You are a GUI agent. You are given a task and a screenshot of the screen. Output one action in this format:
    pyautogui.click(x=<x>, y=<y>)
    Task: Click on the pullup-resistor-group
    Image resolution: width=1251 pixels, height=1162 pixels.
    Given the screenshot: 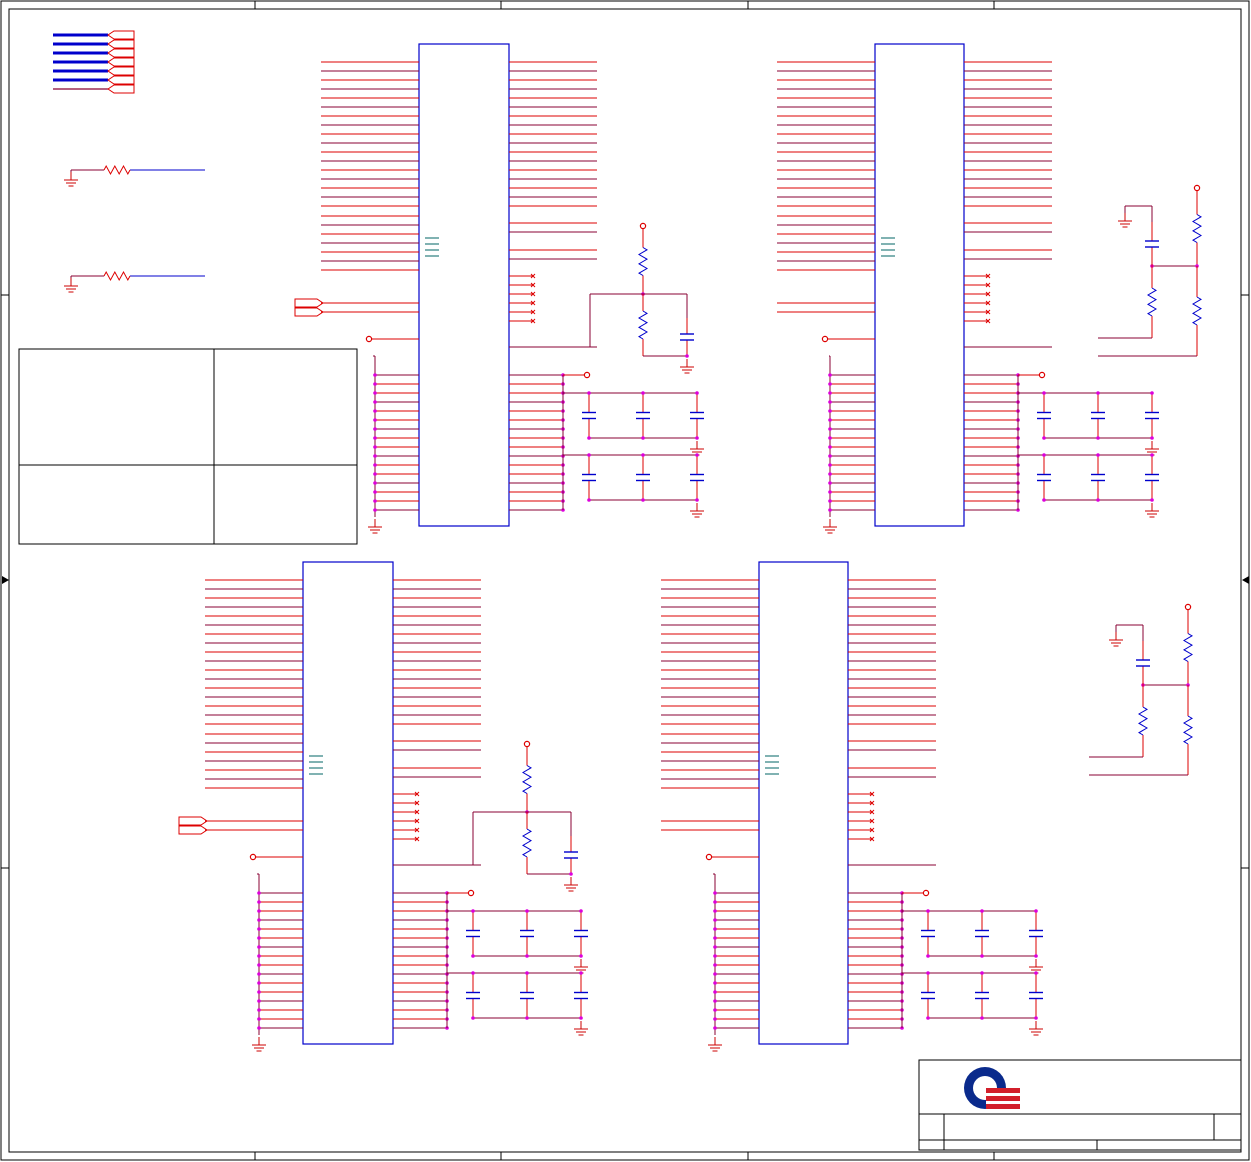 What is the action you would take?
    pyautogui.click(x=134, y=228)
    